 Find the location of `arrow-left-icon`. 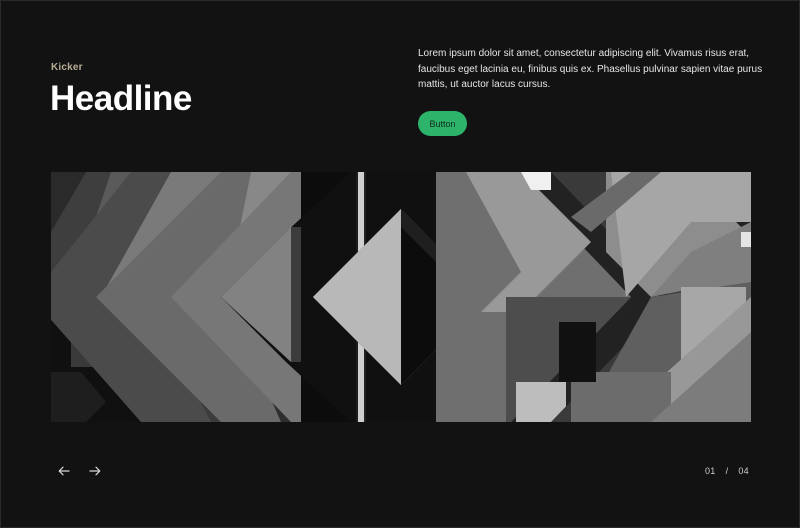

arrow-left-icon is located at coordinates (64, 471).